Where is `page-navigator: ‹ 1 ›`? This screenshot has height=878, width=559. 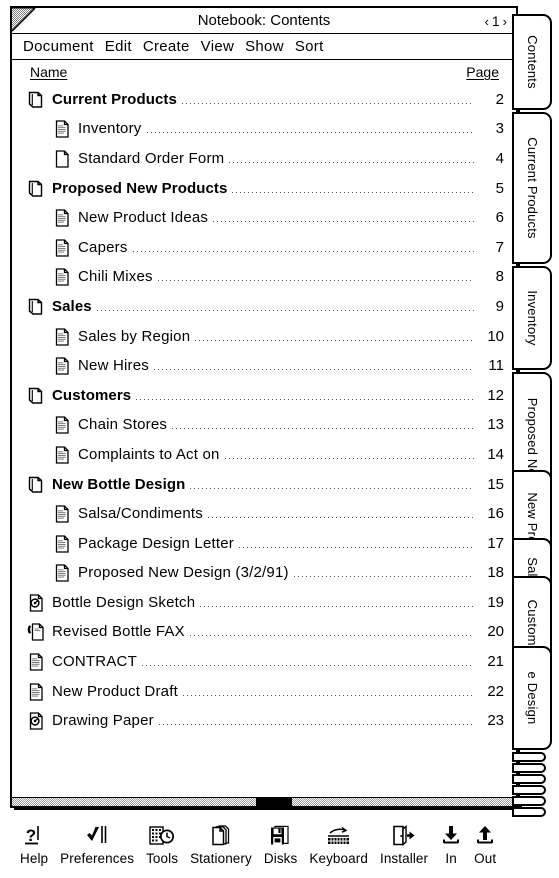
page-navigator: ‹ 1 › is located at coordinates (496, 21).